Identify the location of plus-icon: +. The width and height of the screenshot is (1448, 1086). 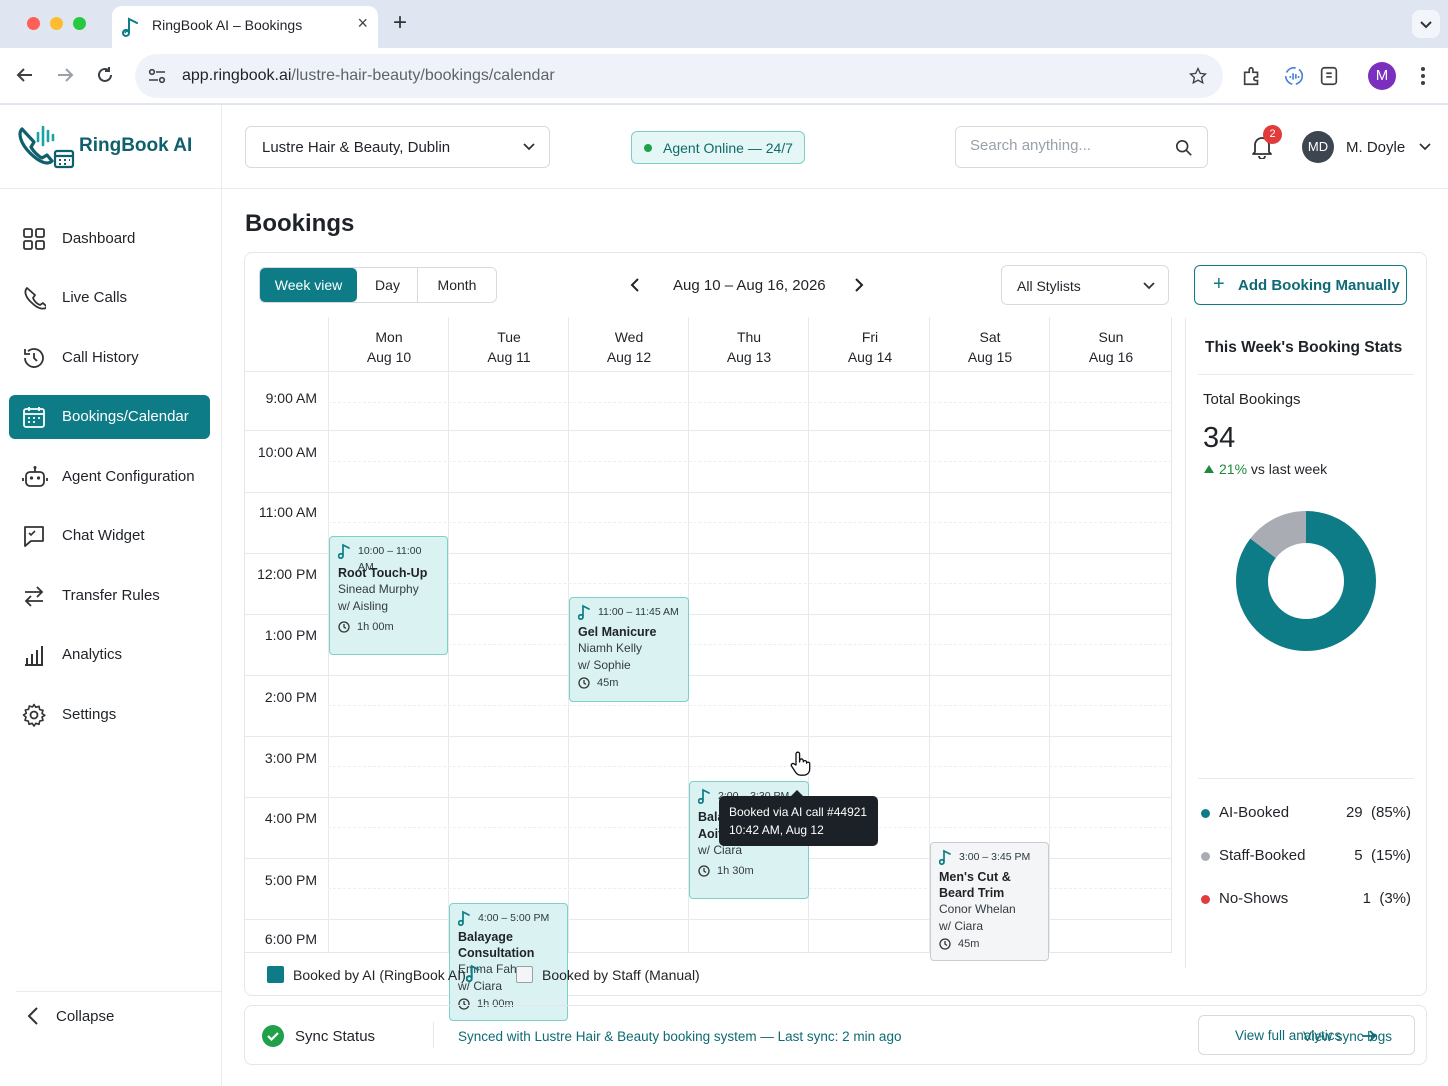
(1219, 284).